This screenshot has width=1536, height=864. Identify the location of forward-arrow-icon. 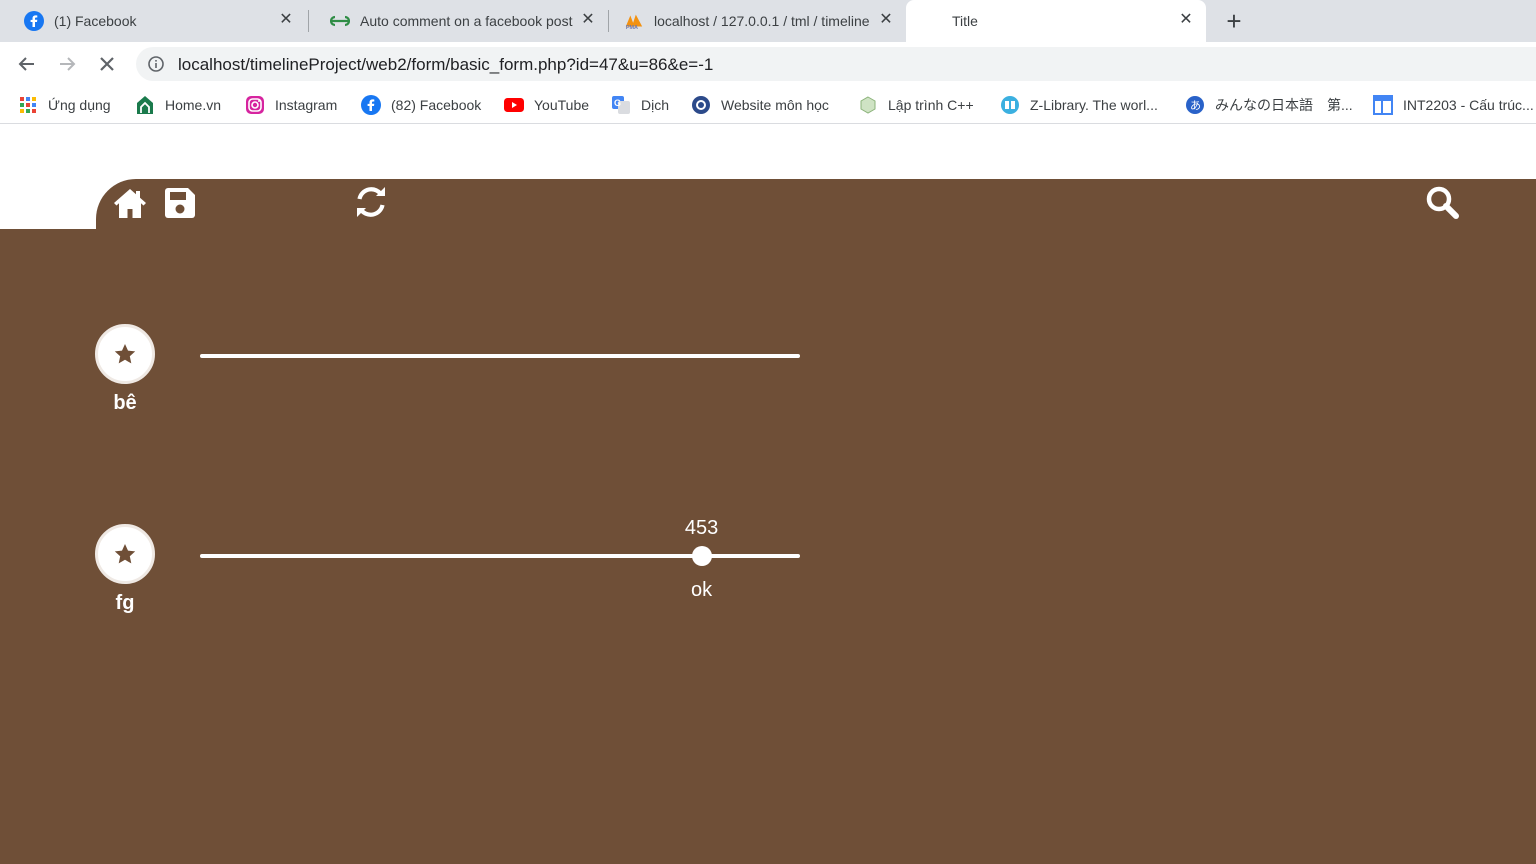
(68, 64).